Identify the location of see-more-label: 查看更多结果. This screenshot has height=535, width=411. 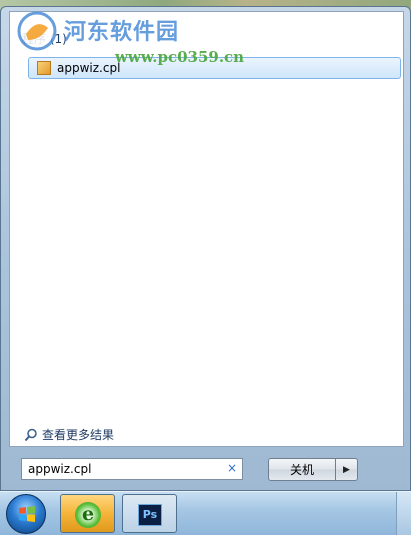
(78, 435).